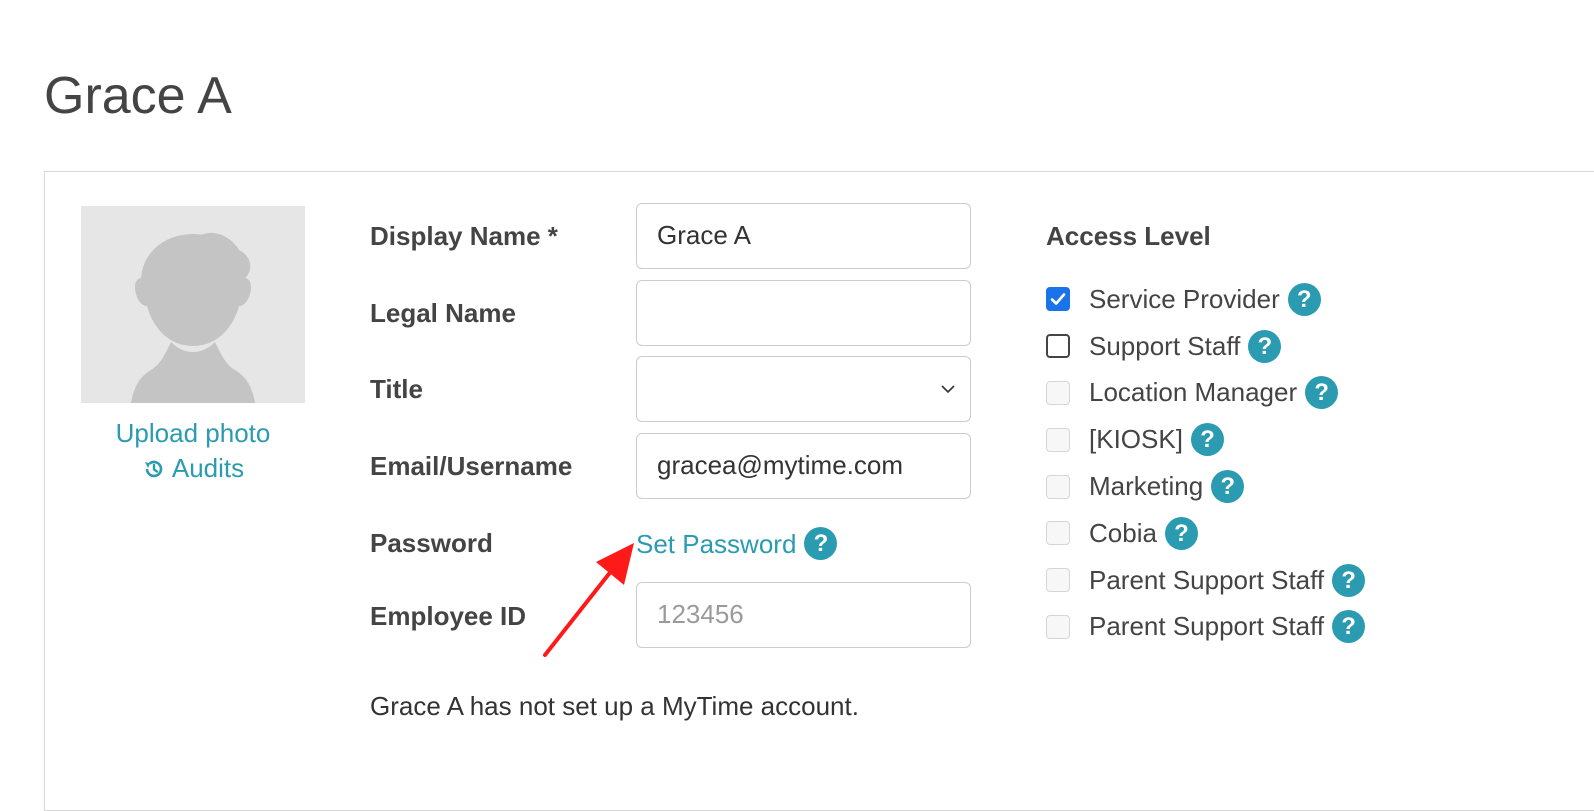 The width and height of the screenshot is (1594, 811). What do you see at coordinates (448, 616) in the screenshot?
I see `employee-id-label: Employee ID` at bounding box center [448, 616].